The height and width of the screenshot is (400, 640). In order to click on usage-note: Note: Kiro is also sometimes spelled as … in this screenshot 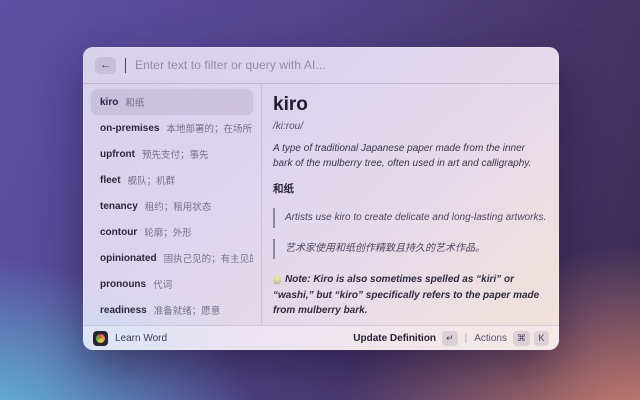, I will do `click(410, 295)`.